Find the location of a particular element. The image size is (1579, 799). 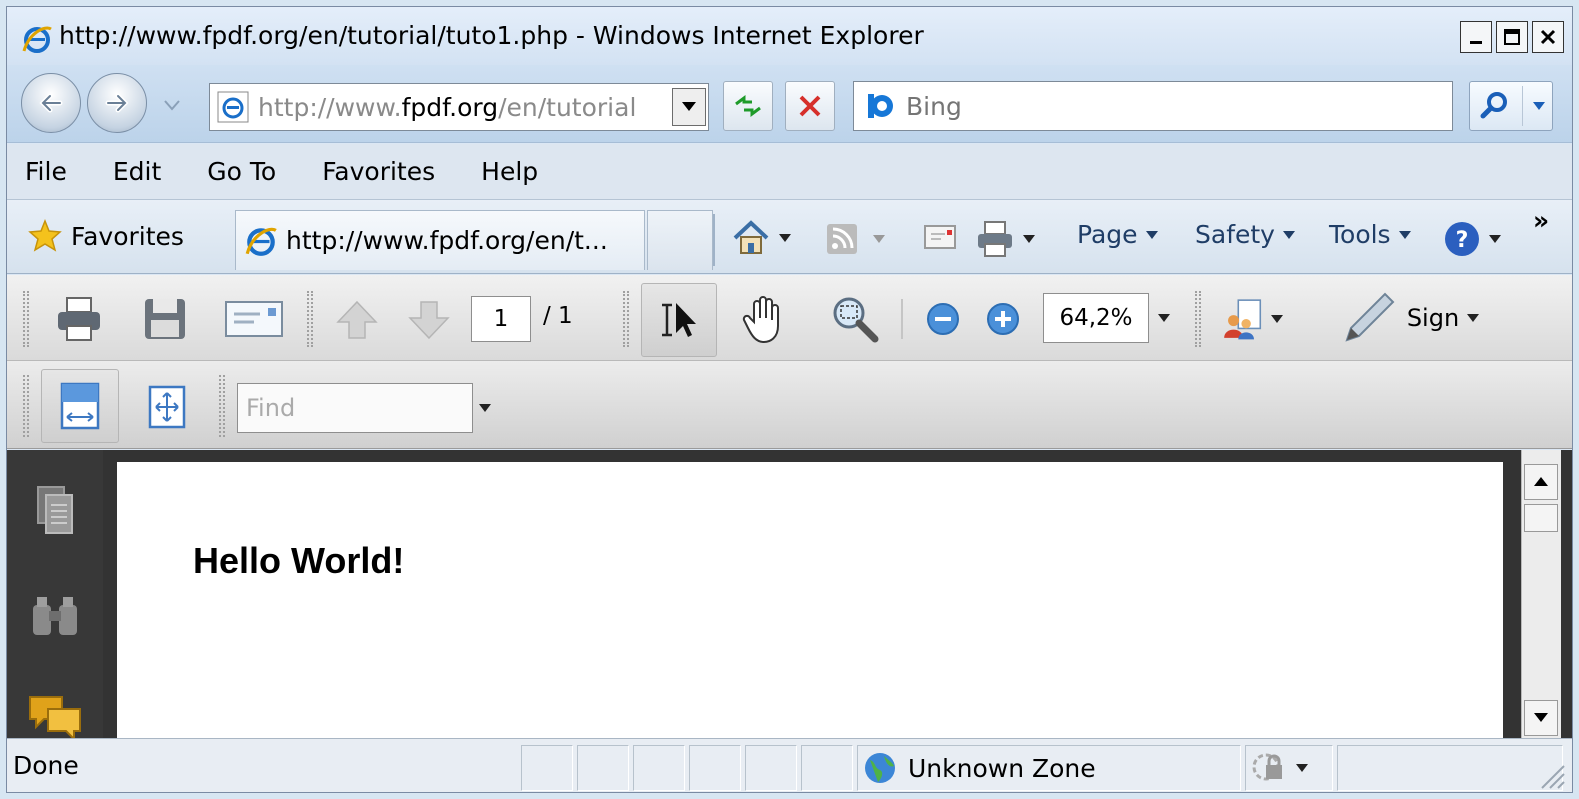

toolbar-overflow-button: » is located at coordinates (1541, 220).